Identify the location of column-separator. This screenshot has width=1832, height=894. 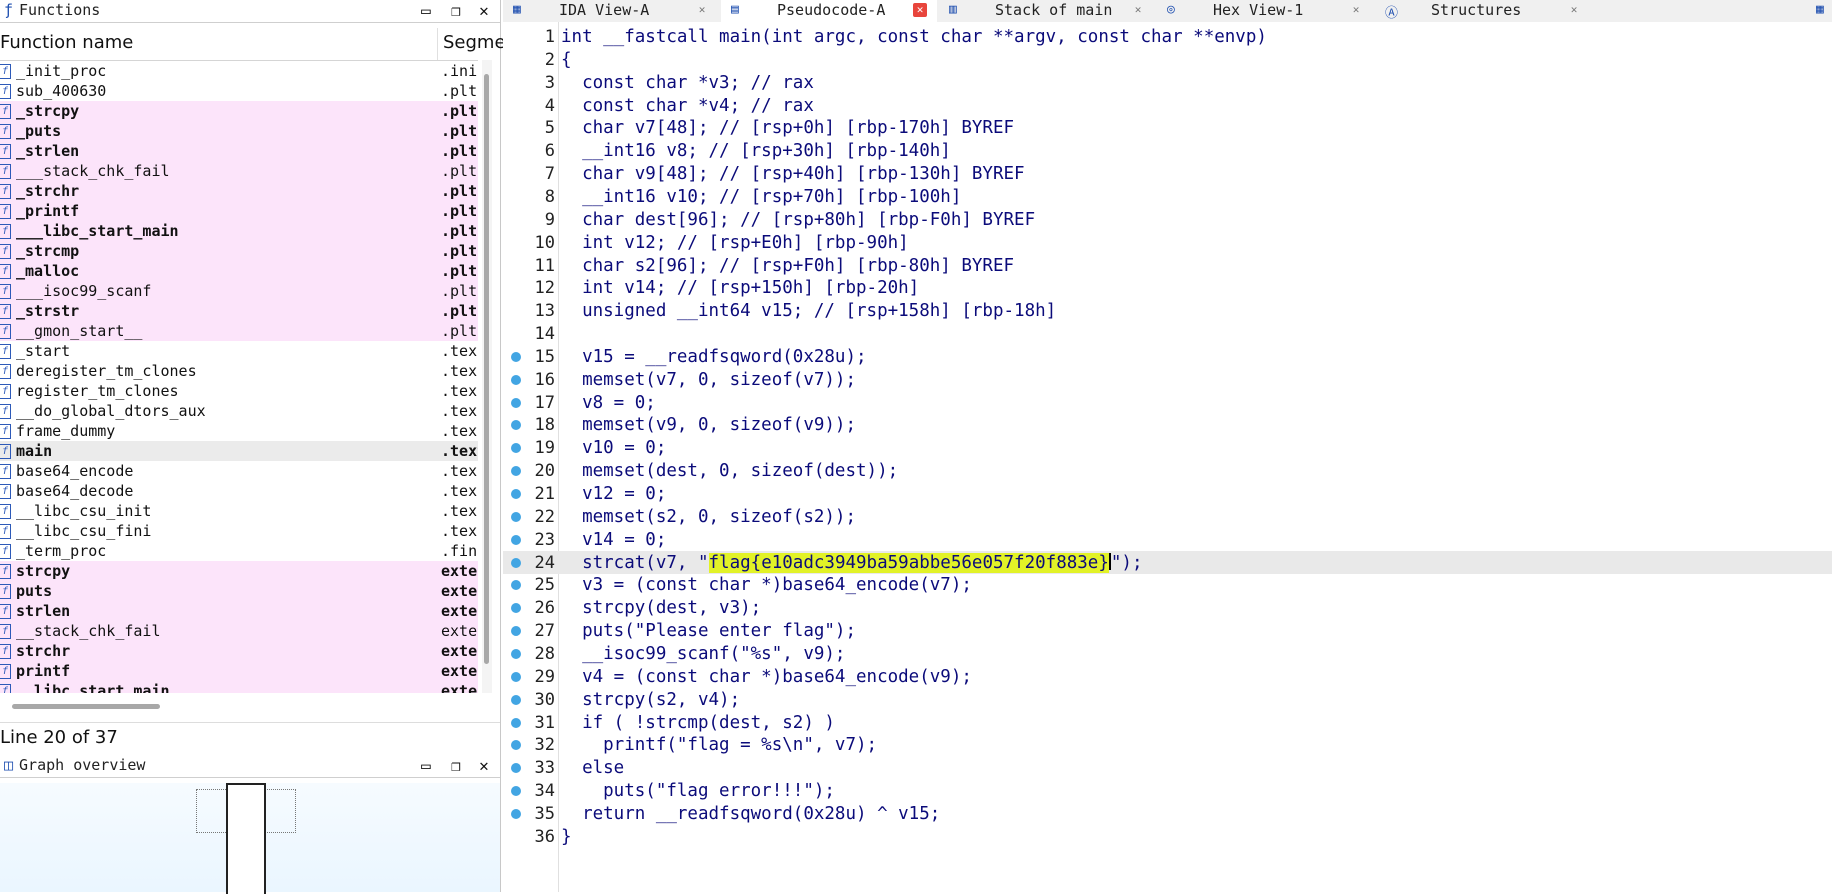
(437, 44).